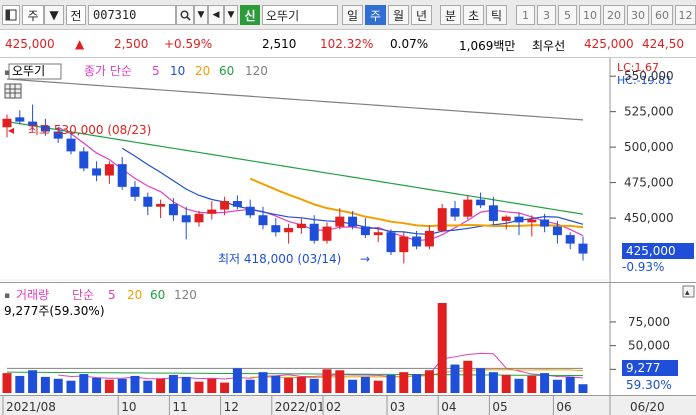 Image resolution: width=696 pixels, height=415 pixels. What do you see at coordinates (185, 15) in the screenshot?
I see `search-icon` at bounding box center [185, 15].